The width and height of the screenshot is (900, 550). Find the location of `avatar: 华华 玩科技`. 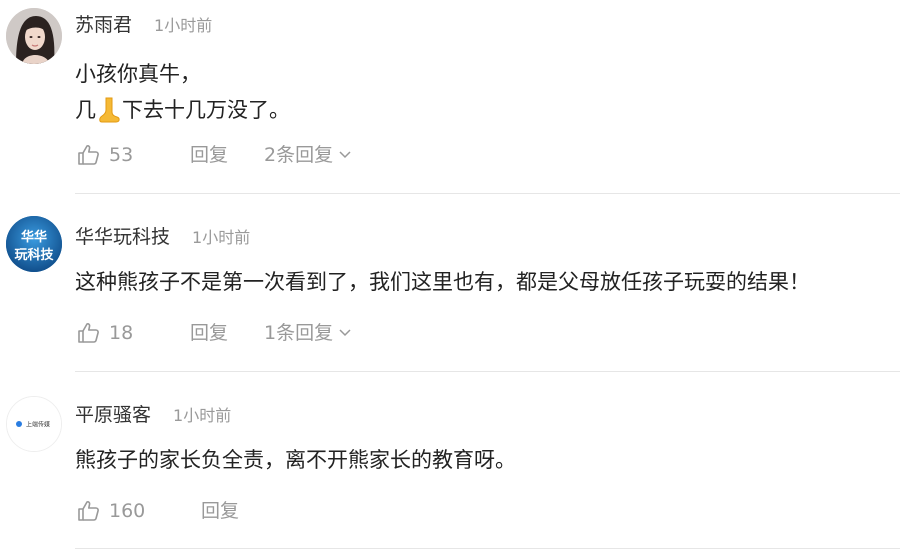

avatar: 华华 玩科技 is located at coordinates (34, 244).